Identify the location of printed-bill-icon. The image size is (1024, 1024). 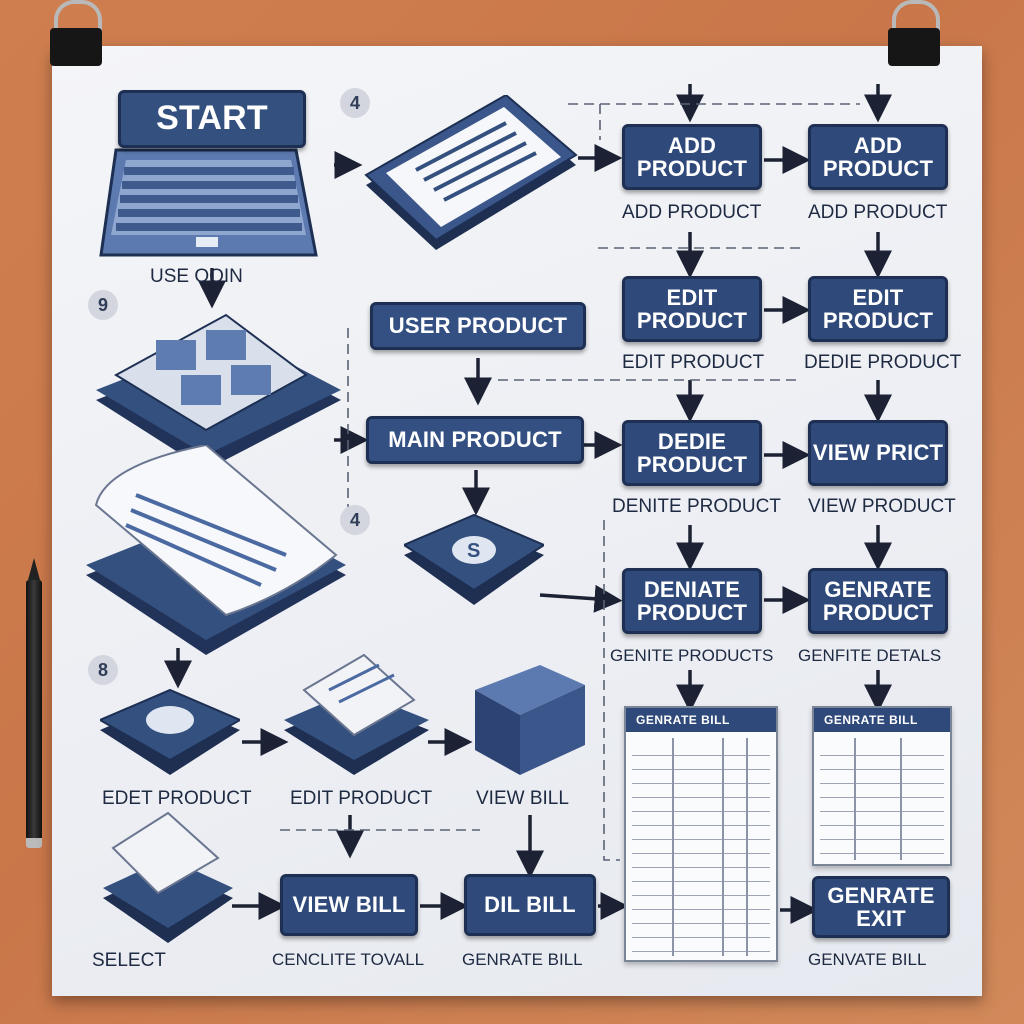
(216, 550).